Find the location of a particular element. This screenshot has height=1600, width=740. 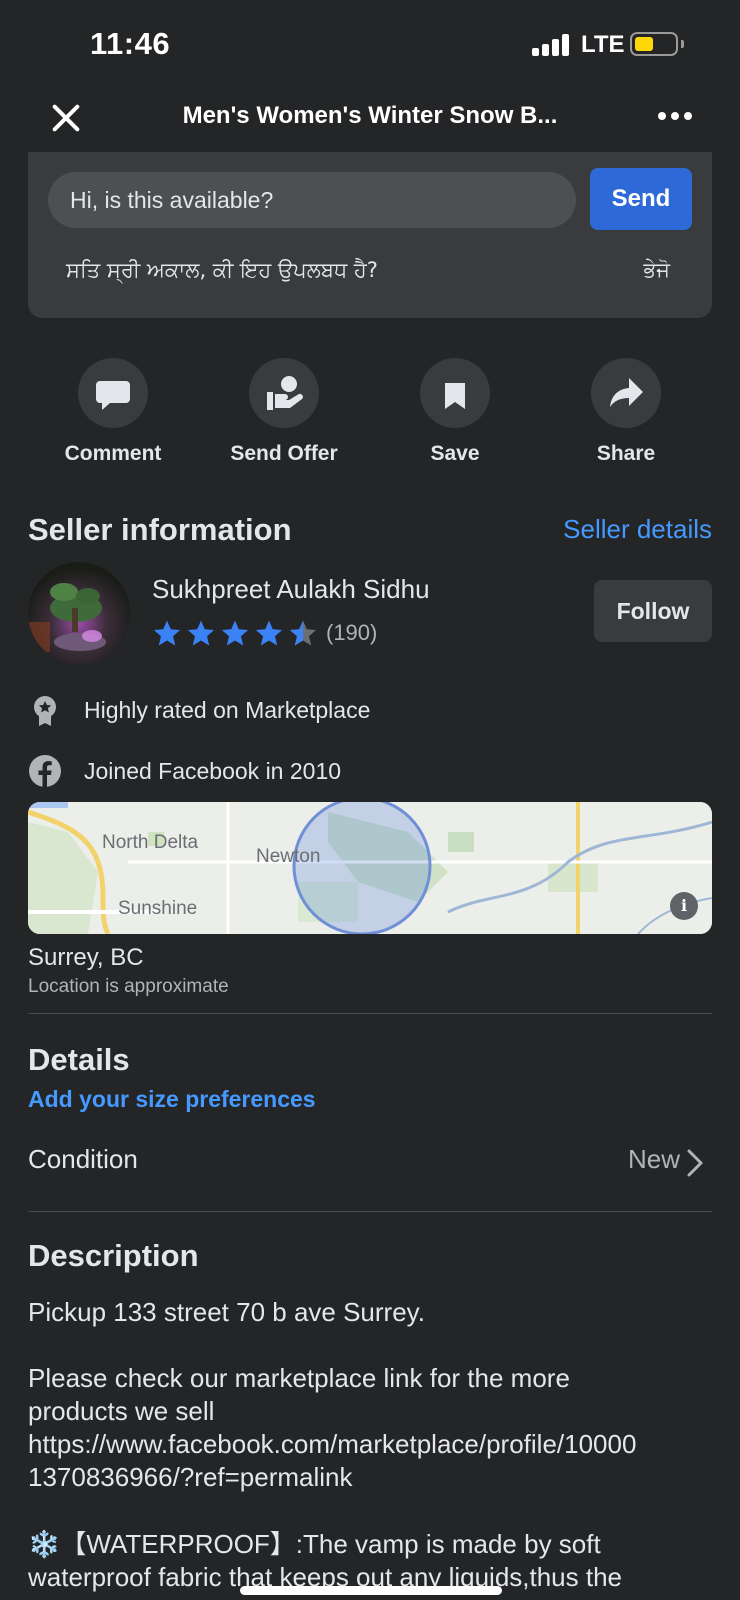

highly-rated-row: Highly rated on Marketplace is located at coordinates (199, 710).